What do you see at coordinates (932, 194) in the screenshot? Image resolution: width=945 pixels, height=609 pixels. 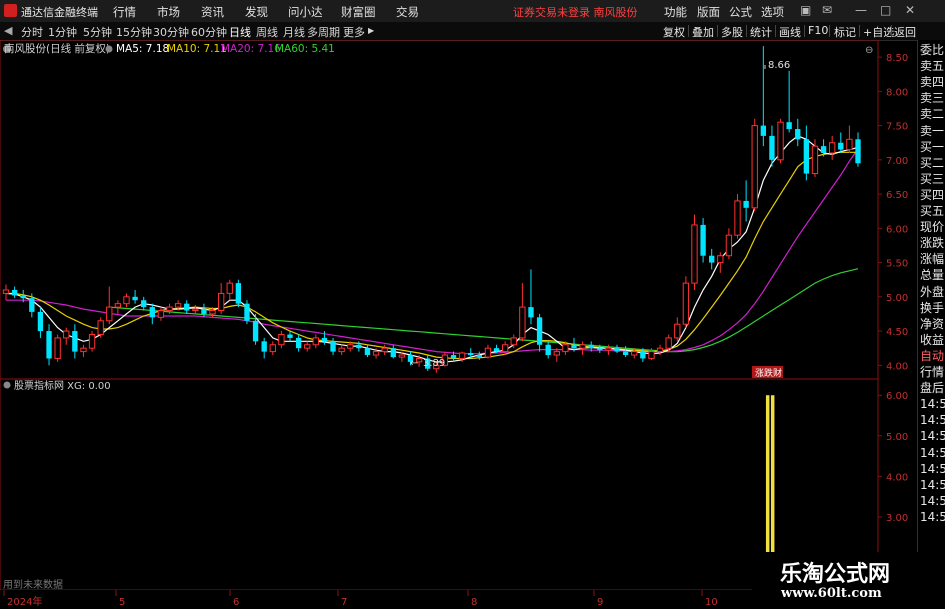 I see `sidebar-label: 买四` at bounding box center [932, 194].